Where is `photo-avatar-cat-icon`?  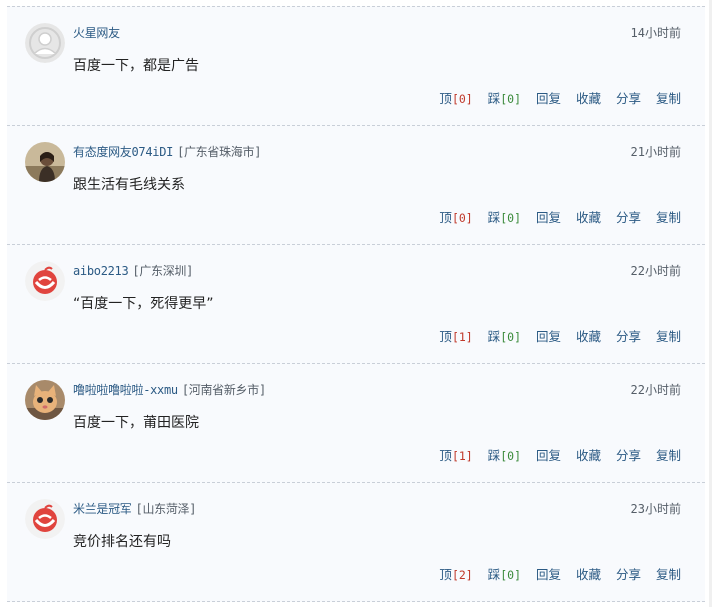 photo-avatar-cat-icon is located at coordinates (45, 400).